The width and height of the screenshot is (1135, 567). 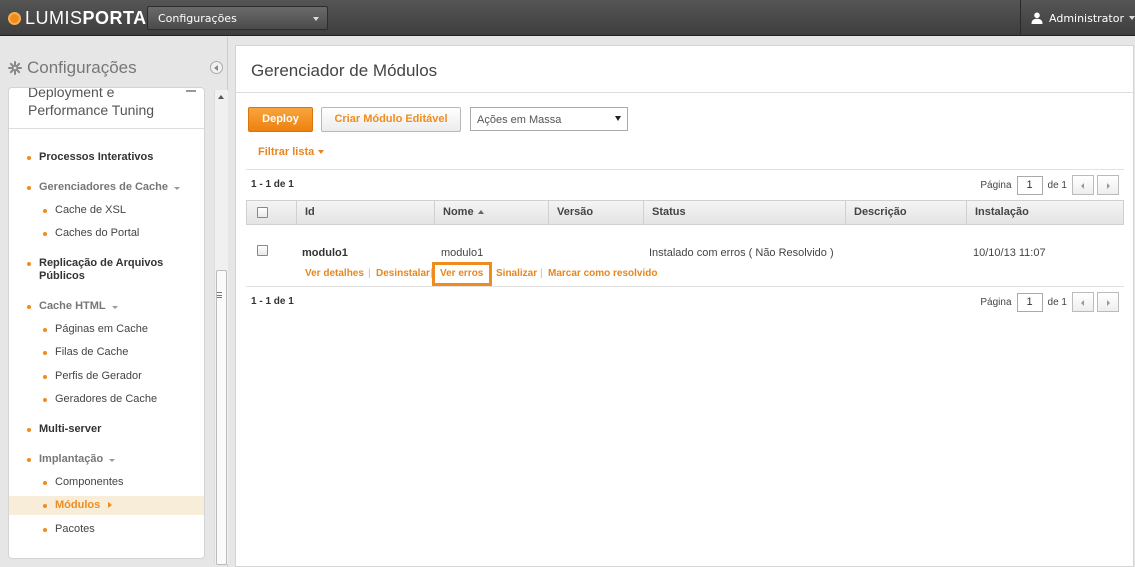 I want to click on sidebar-item-multi-server: Multi-server, so click(x=112, y=429).